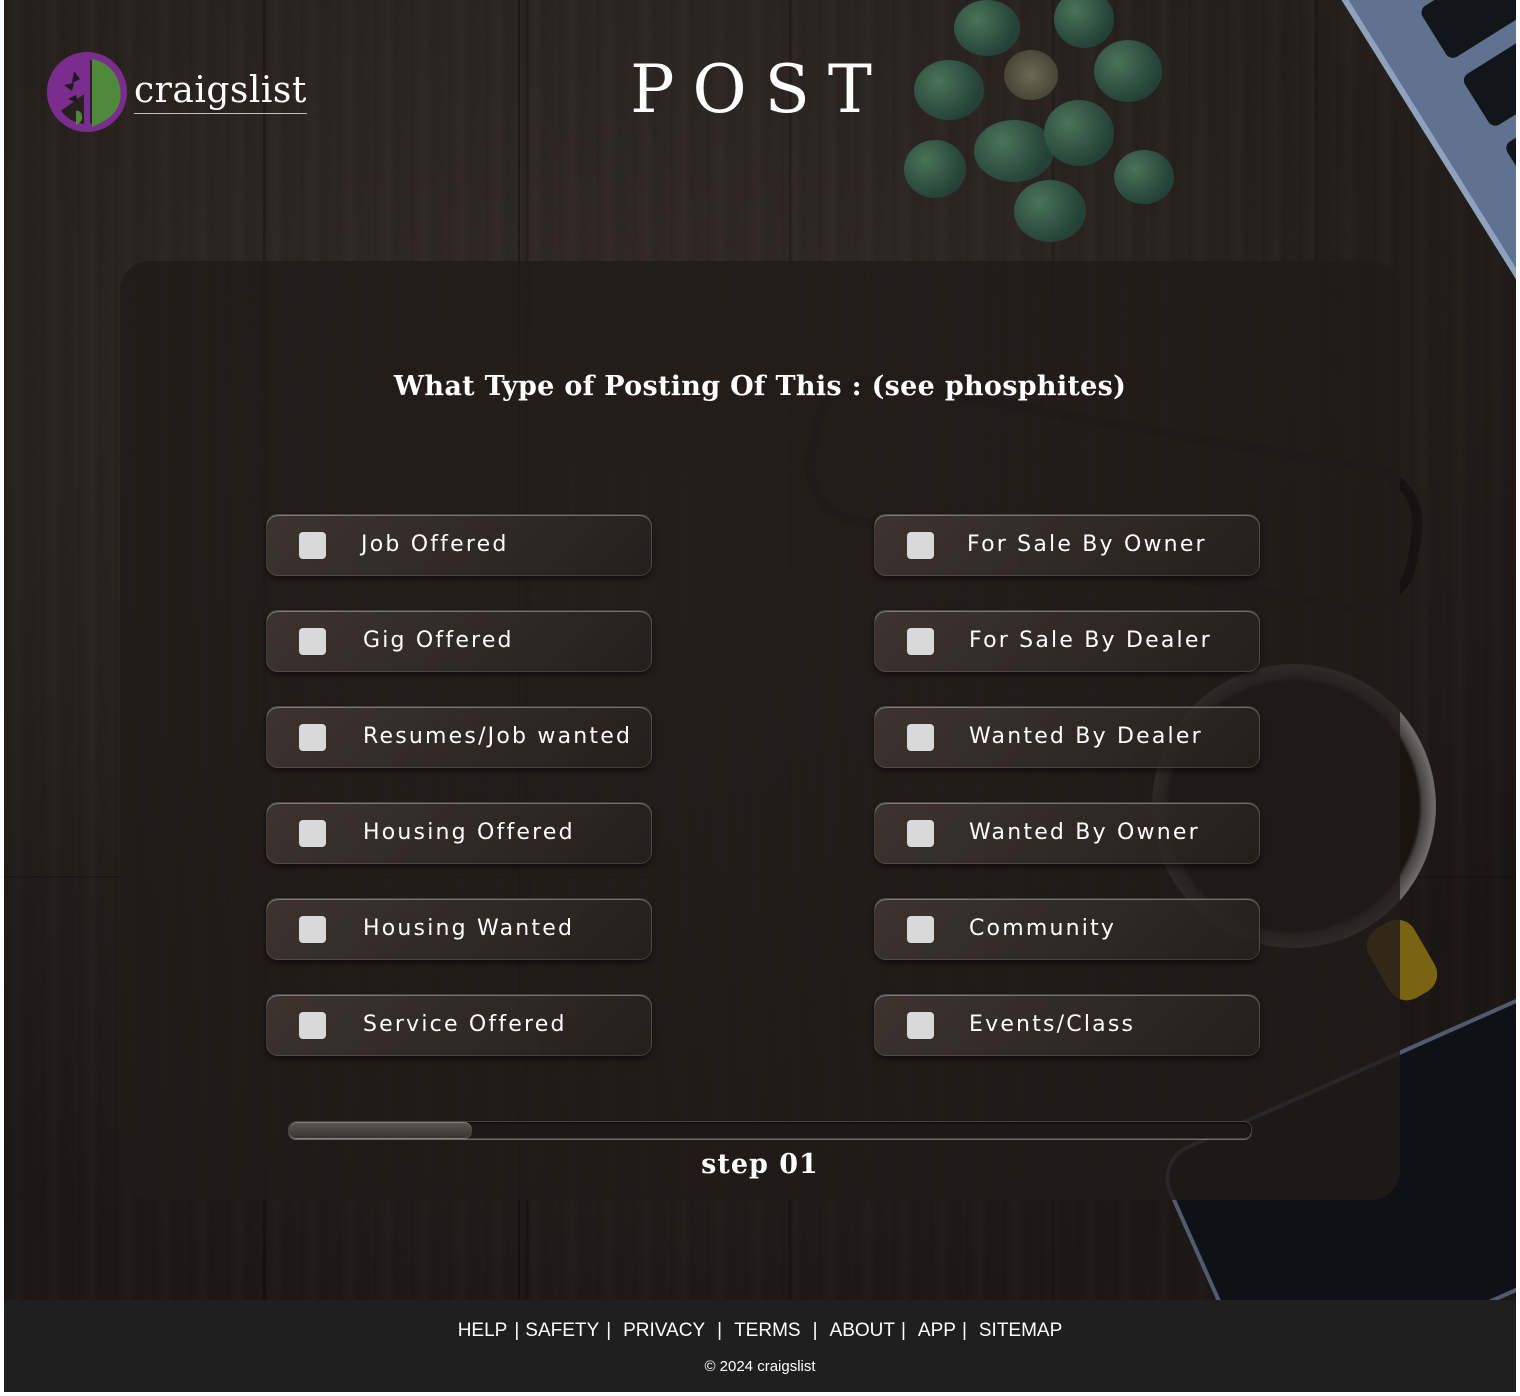 This screenshot has height=1396, width=1520. Describe the element at coordinates (760, 1164) in the screenshot. I see `step-indicator: step 01` at that location.